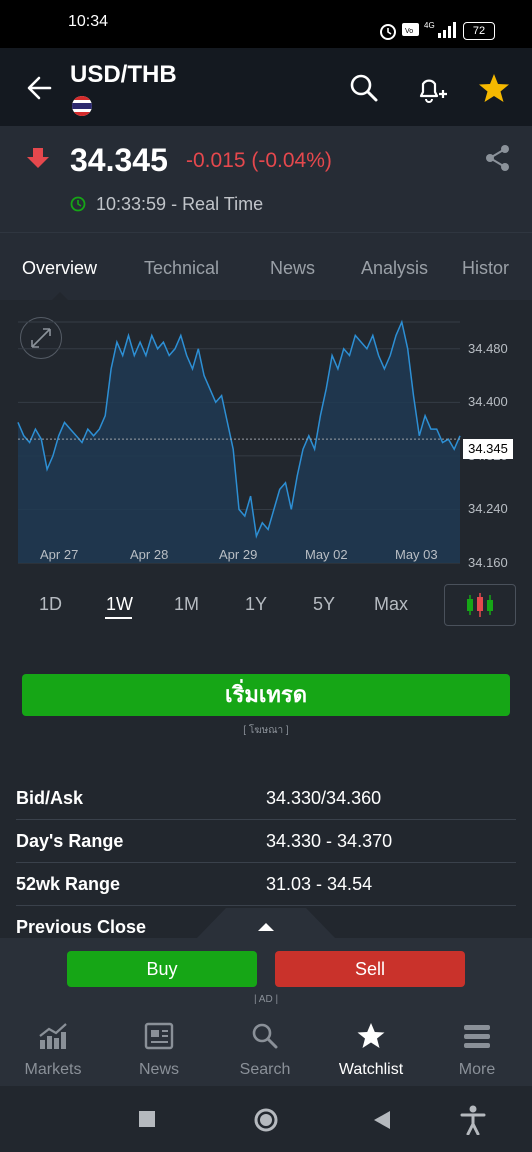  I want to click on nav-label: More, so click(477, 1069).